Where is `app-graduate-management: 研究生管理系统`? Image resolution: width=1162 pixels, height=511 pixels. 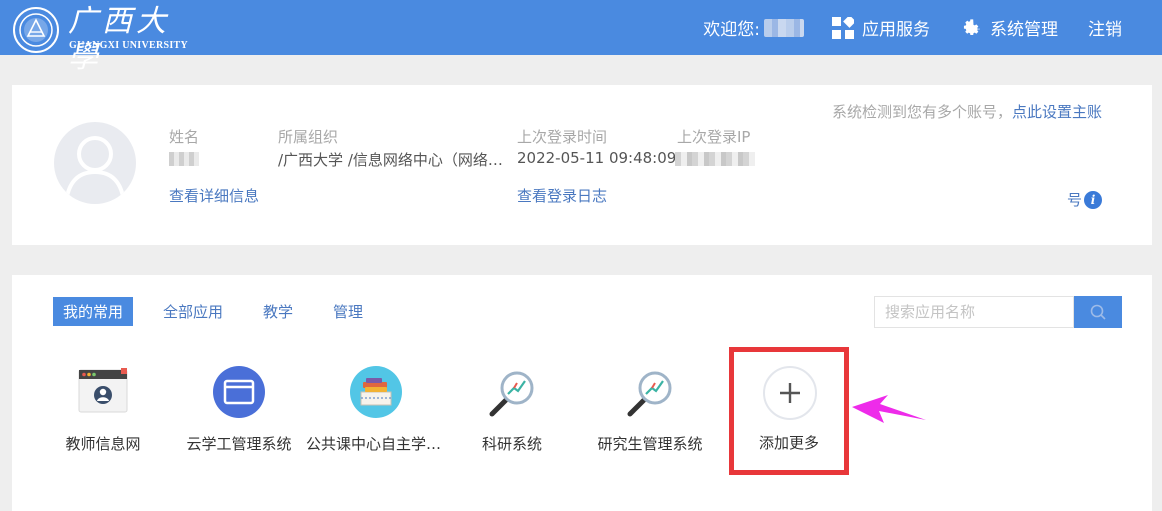
app-graduate-management: 研究生管理系统 is located at coordinates (650, 408).